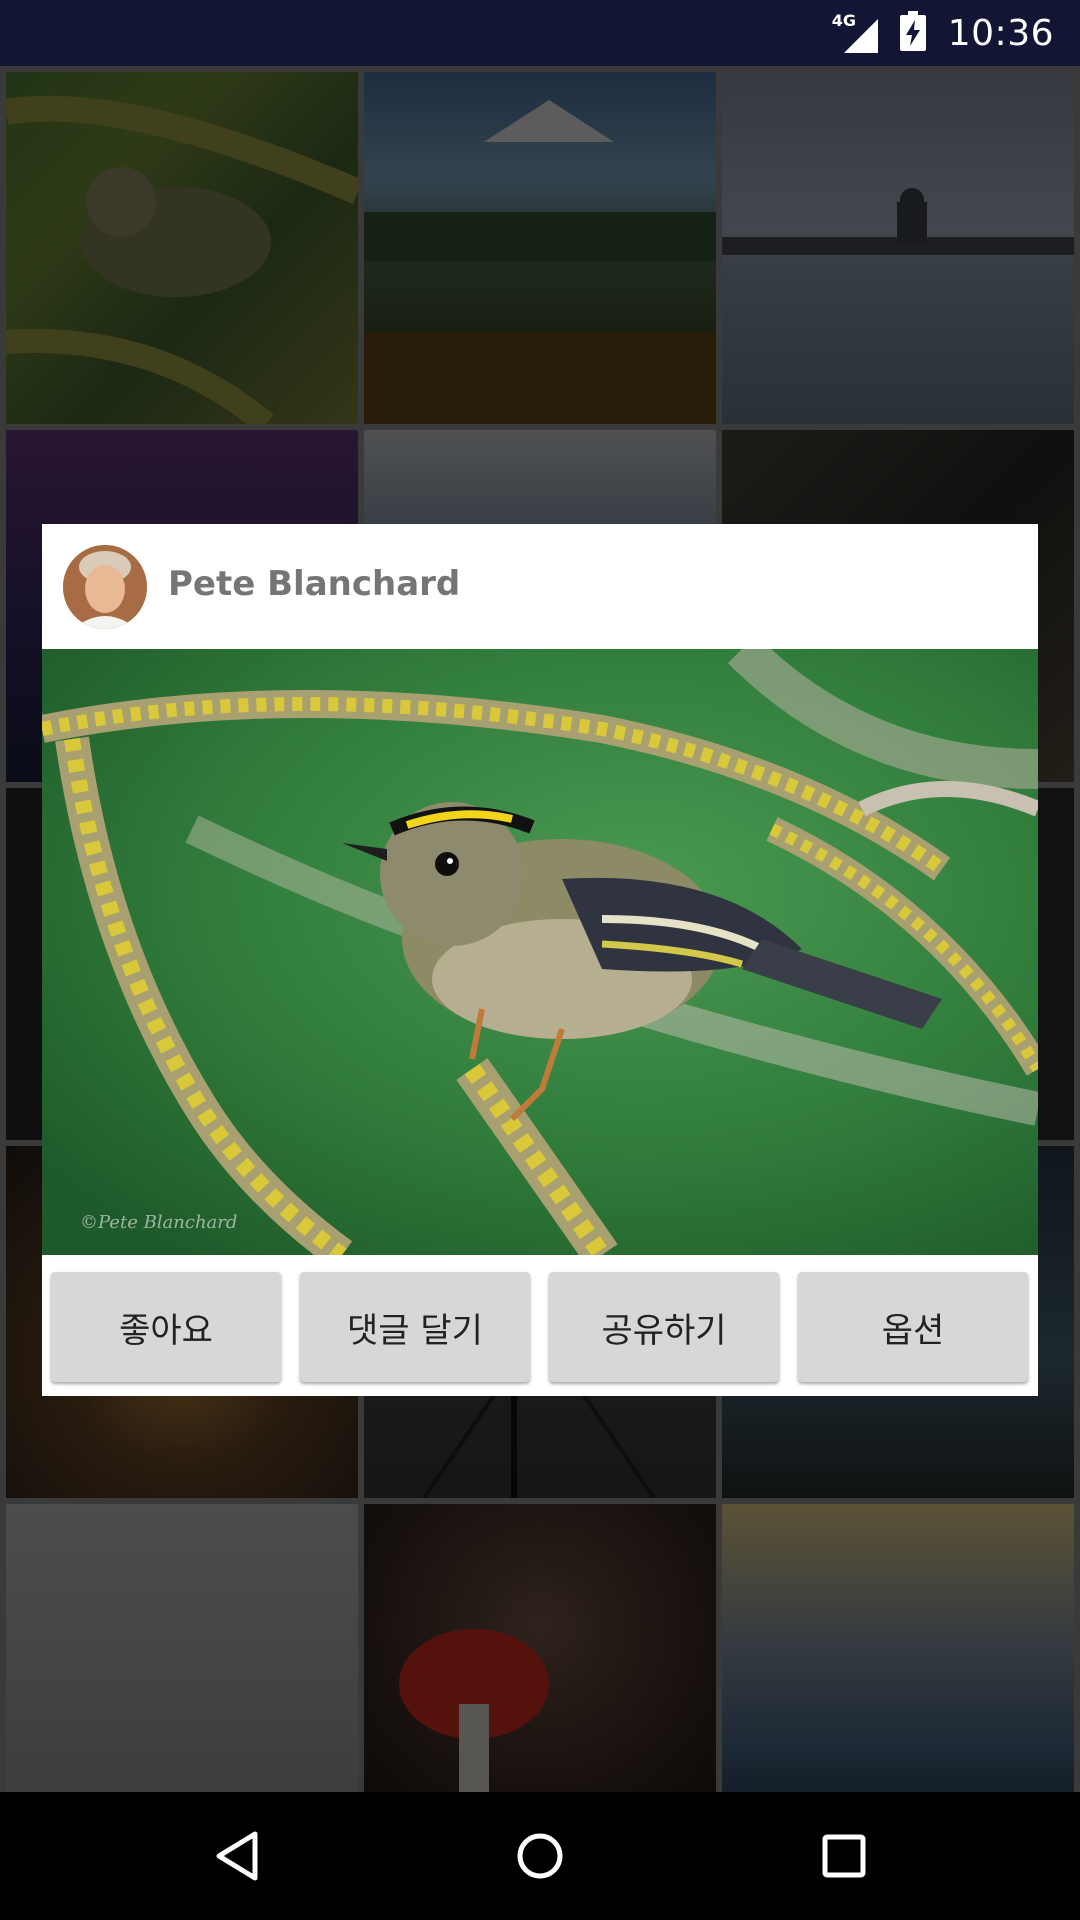  What do you see at coordinates (540, 248) in the screenshot?
I see `grid-tile-mountain-lake` at bounding box center [540, 248].